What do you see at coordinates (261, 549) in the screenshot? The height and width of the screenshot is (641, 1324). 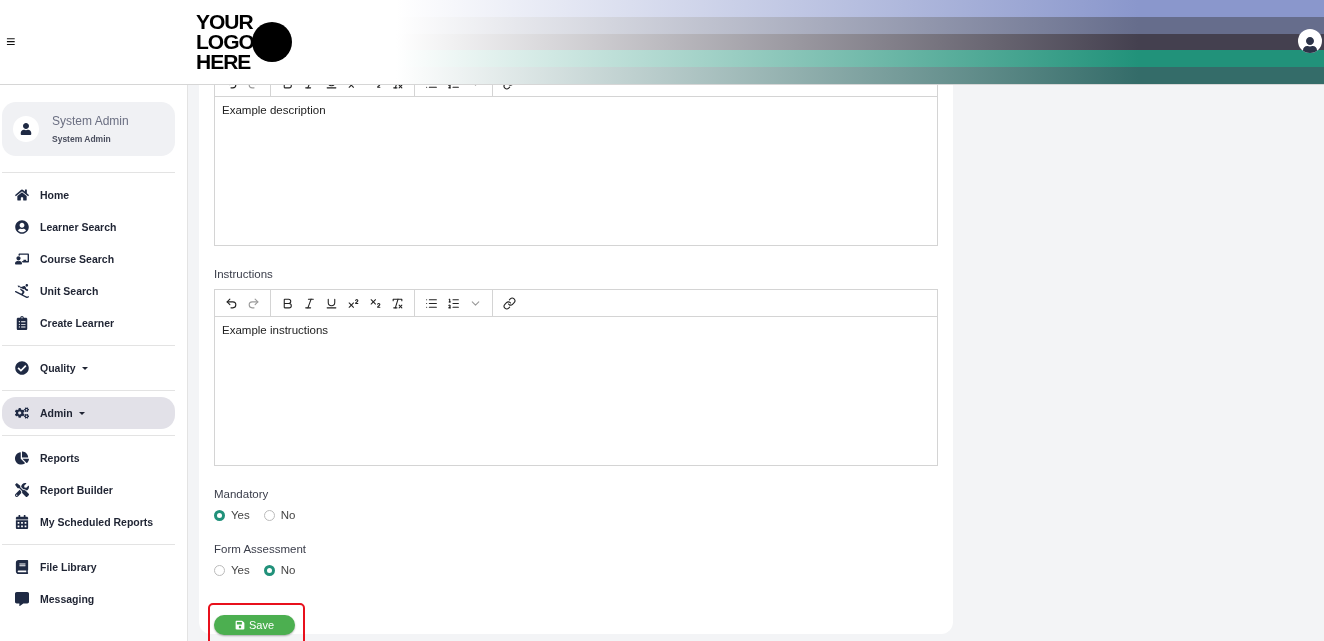 I see `field-label: Form Assessment` at bounding box center [261, 549].